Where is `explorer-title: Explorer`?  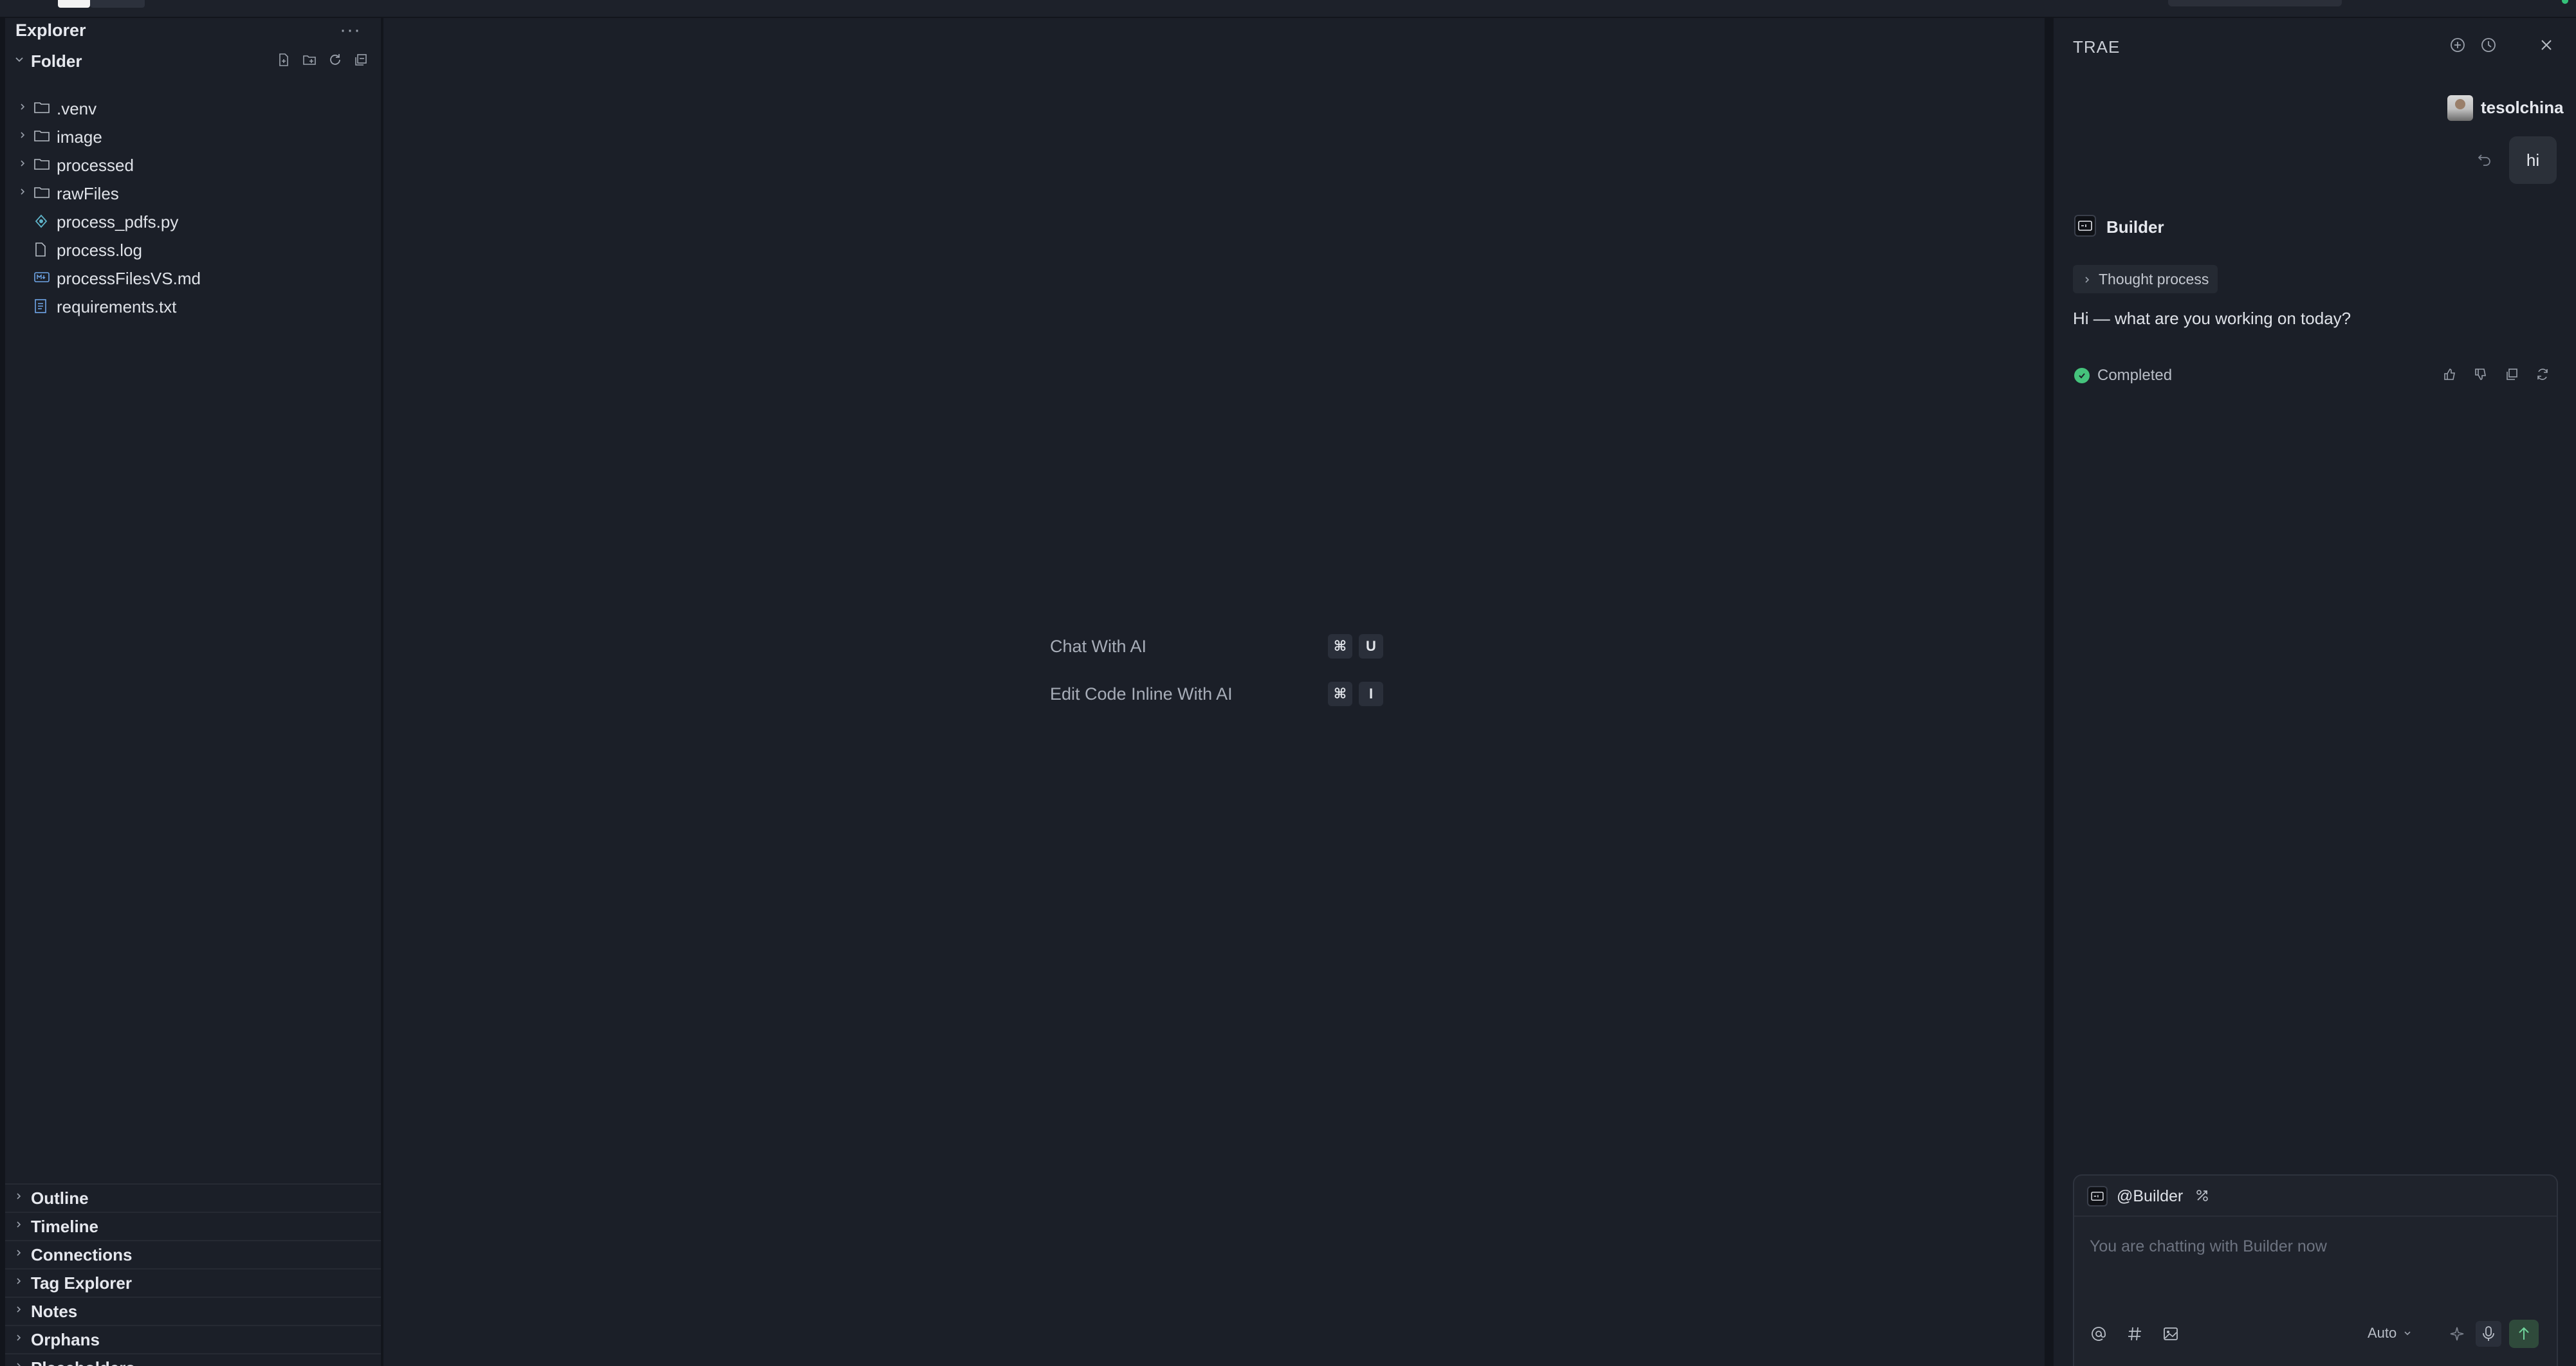
explorer-title: Explorer is located at coordinates (50, 30).